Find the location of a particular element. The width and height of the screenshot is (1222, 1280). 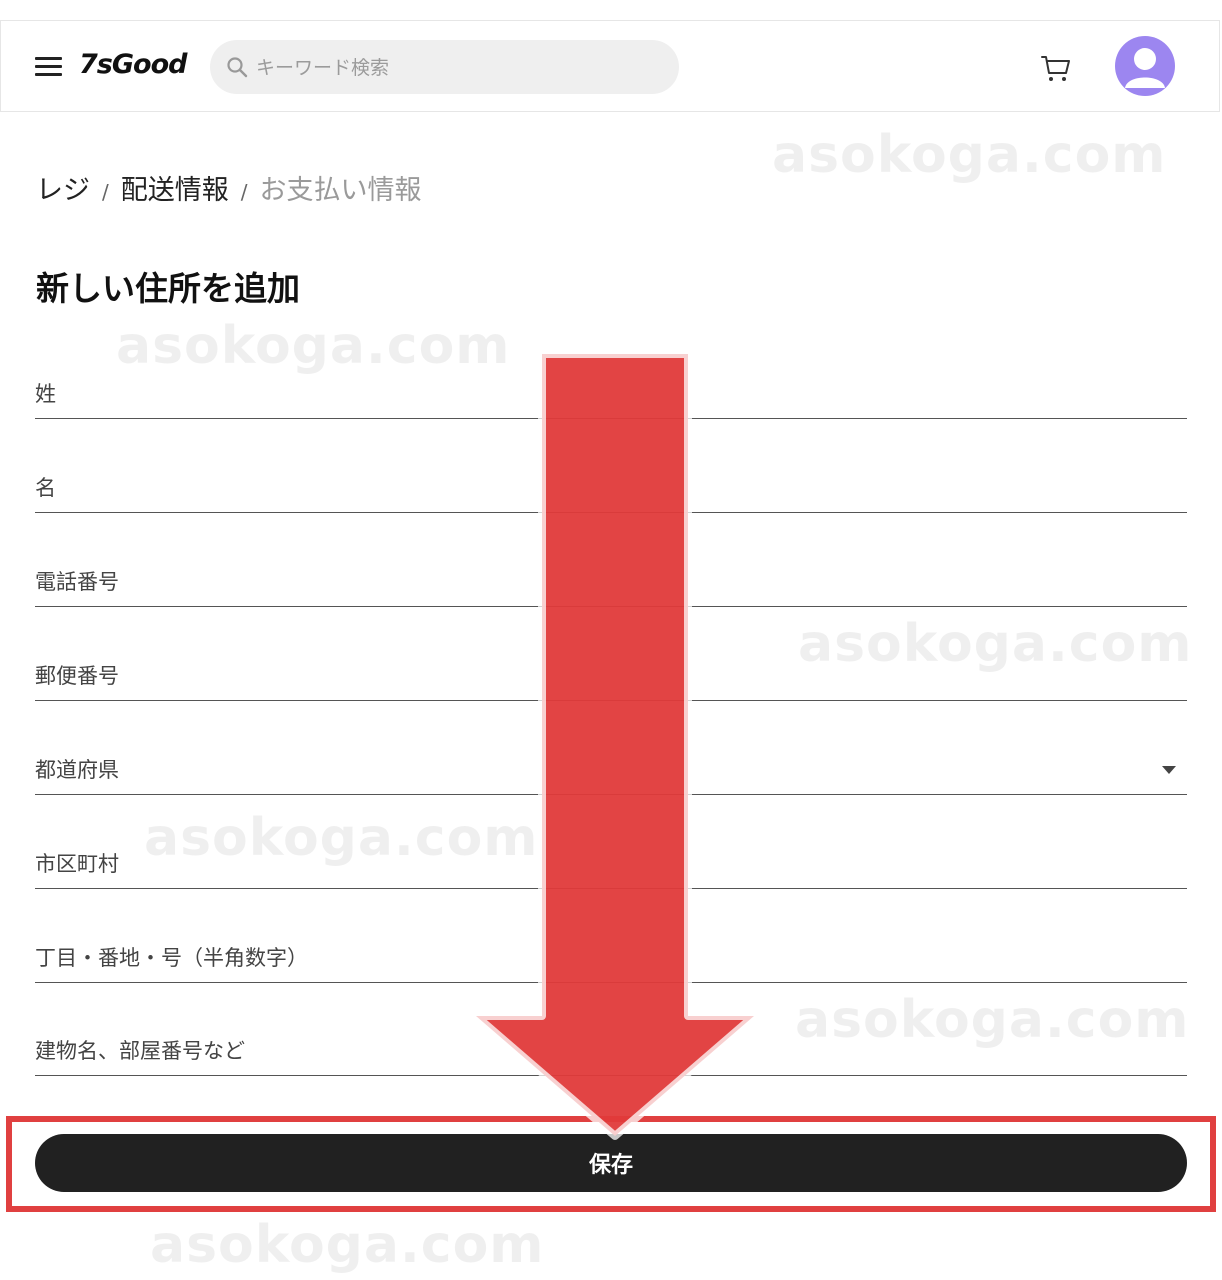

phone-field is located at coordinates (611, 576).